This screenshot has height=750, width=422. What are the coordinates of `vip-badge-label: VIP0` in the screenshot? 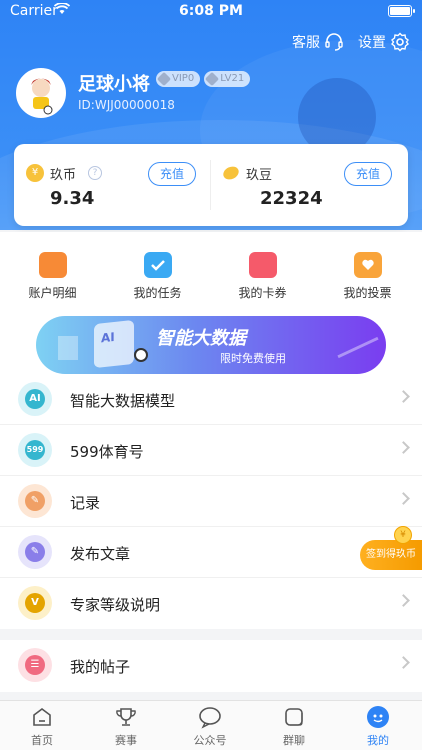 It's located at (183, 78).